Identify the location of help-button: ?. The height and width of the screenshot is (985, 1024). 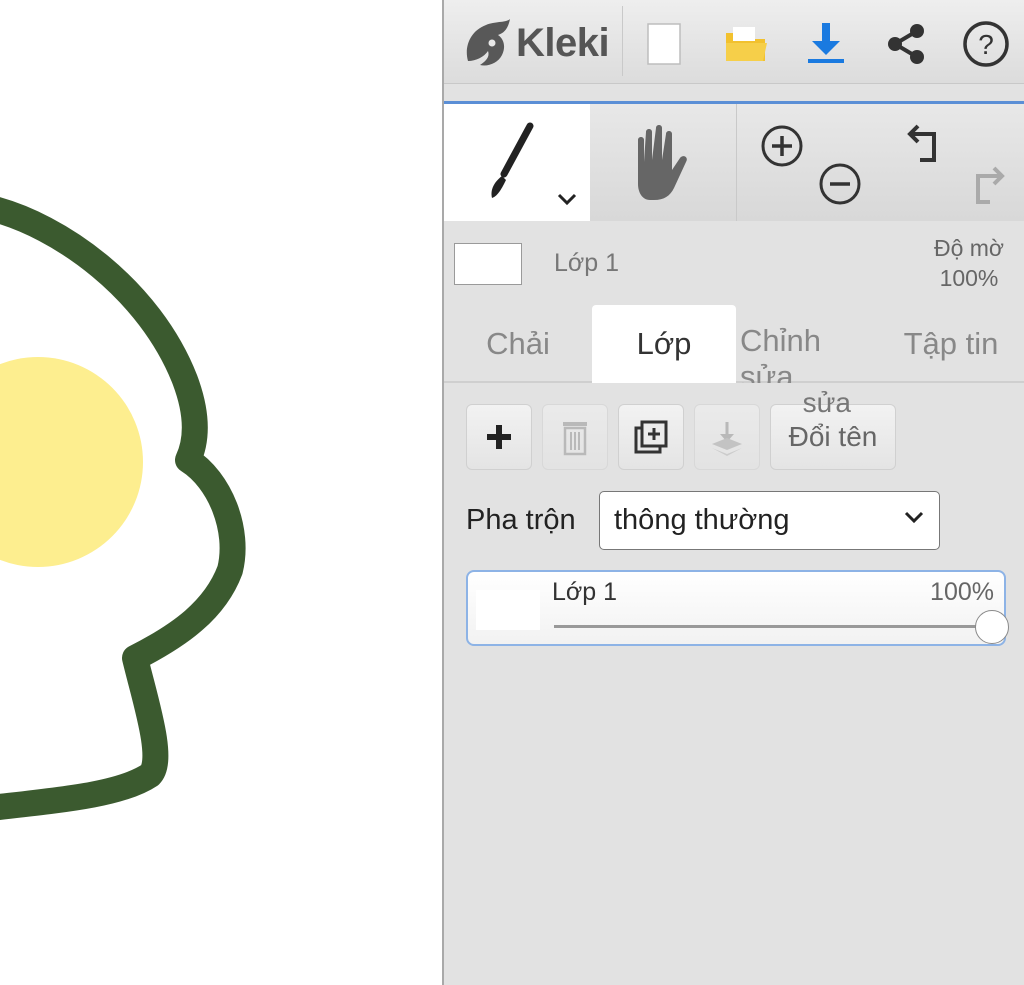
(986, 44).